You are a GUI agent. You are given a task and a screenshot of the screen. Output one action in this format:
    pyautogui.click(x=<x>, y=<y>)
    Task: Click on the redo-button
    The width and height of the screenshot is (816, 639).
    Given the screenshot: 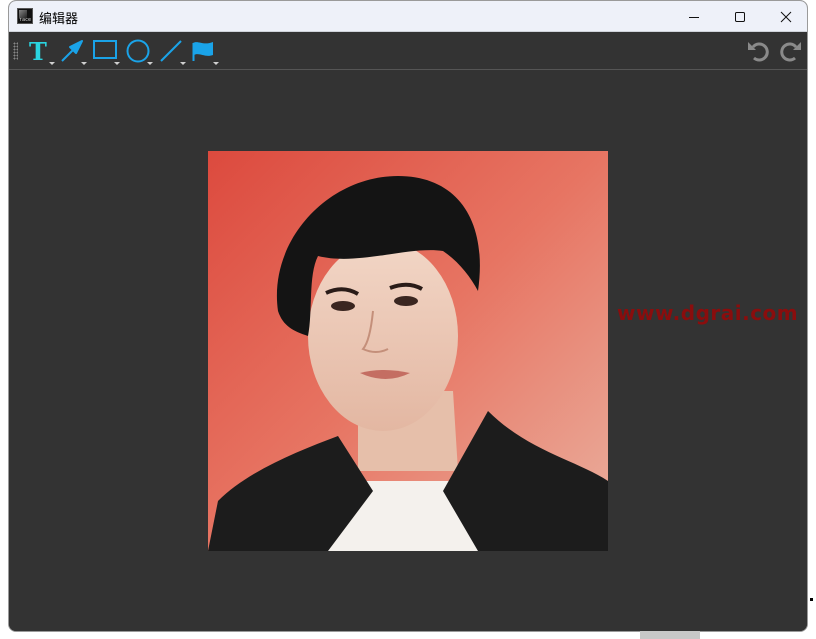 What is the action you would take?
    pyautogui.click(x=791, y=50)
    